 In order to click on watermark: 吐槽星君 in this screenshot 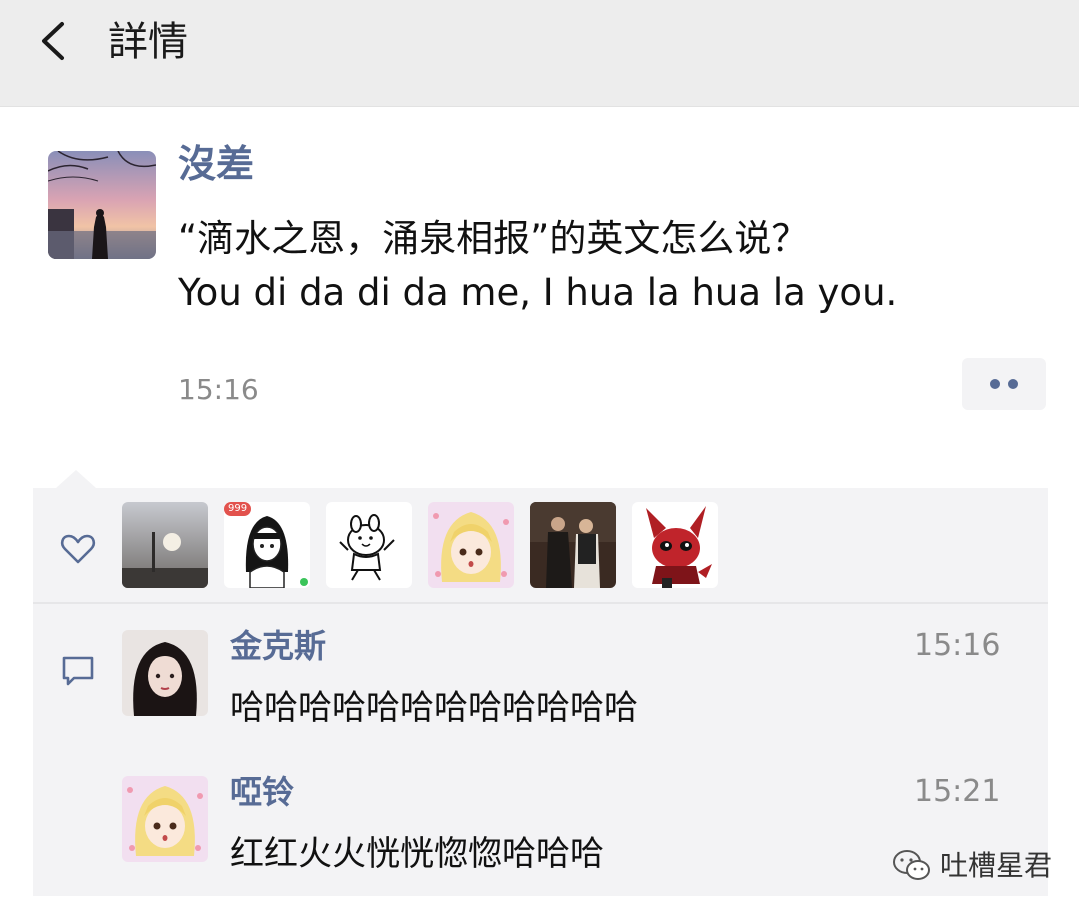, I will do `click(972, 866)`.